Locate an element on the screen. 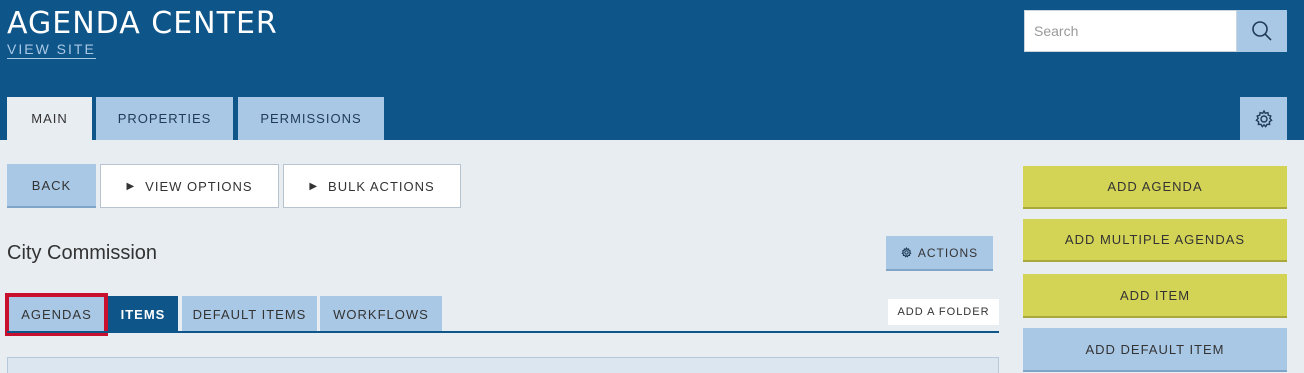 The width and height of the screenshot is (1304, 373). search-icon is located at coordinates (1262, 31).